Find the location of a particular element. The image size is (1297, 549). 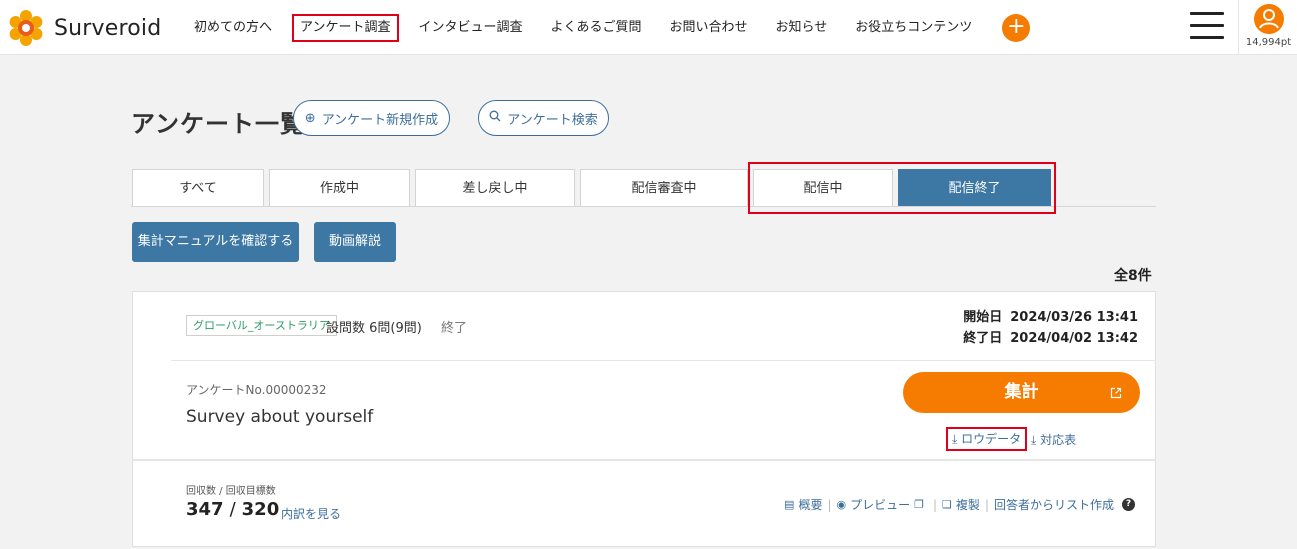

user-menu: 14,994pt is located at coordinates (1268, 26).